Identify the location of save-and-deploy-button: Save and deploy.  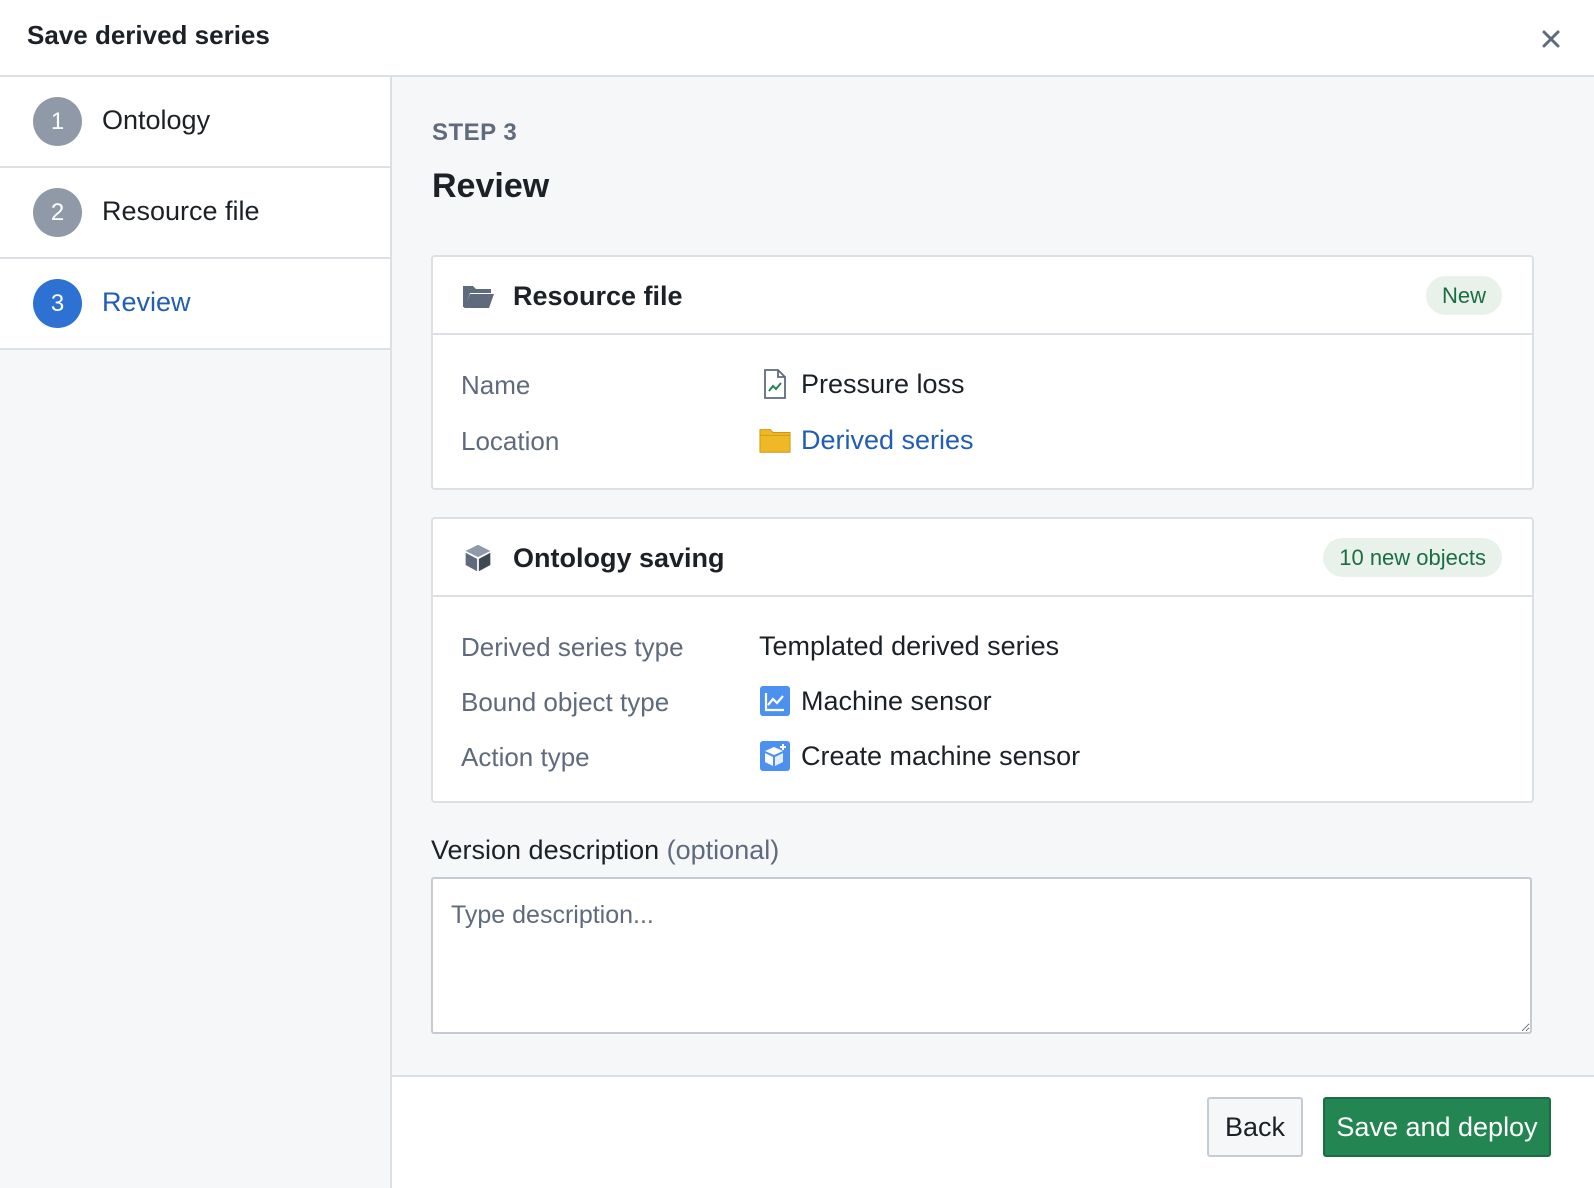
(1437, 1127).